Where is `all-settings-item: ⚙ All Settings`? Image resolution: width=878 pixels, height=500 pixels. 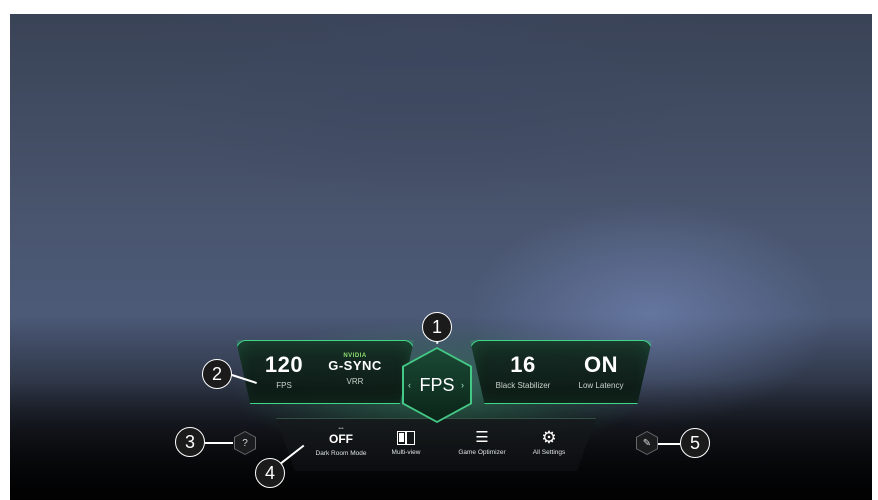
all-settings-item: ⚙ All Settings is located at coordinates (549, 442).